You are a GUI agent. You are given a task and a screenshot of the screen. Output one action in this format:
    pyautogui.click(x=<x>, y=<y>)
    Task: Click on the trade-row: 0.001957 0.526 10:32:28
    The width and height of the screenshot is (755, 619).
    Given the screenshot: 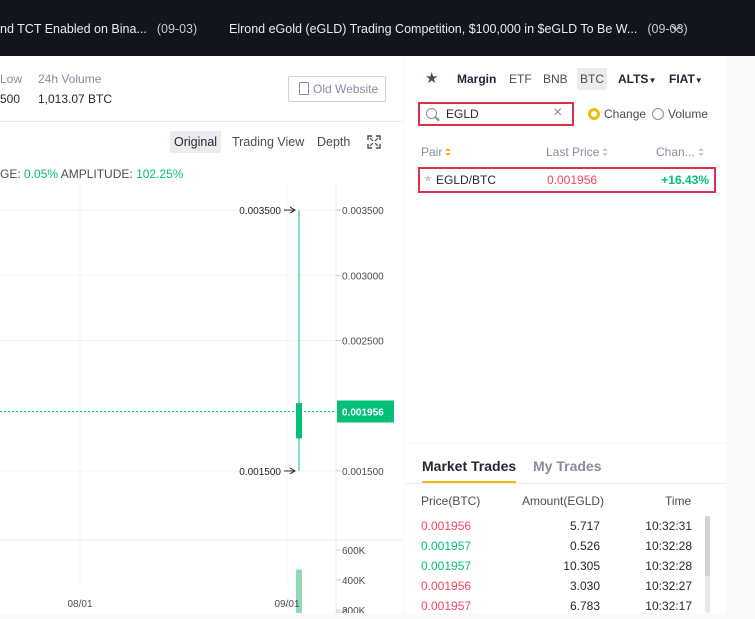 What is the action you would take?
    pyautogui.click(x=565, y=549)
    